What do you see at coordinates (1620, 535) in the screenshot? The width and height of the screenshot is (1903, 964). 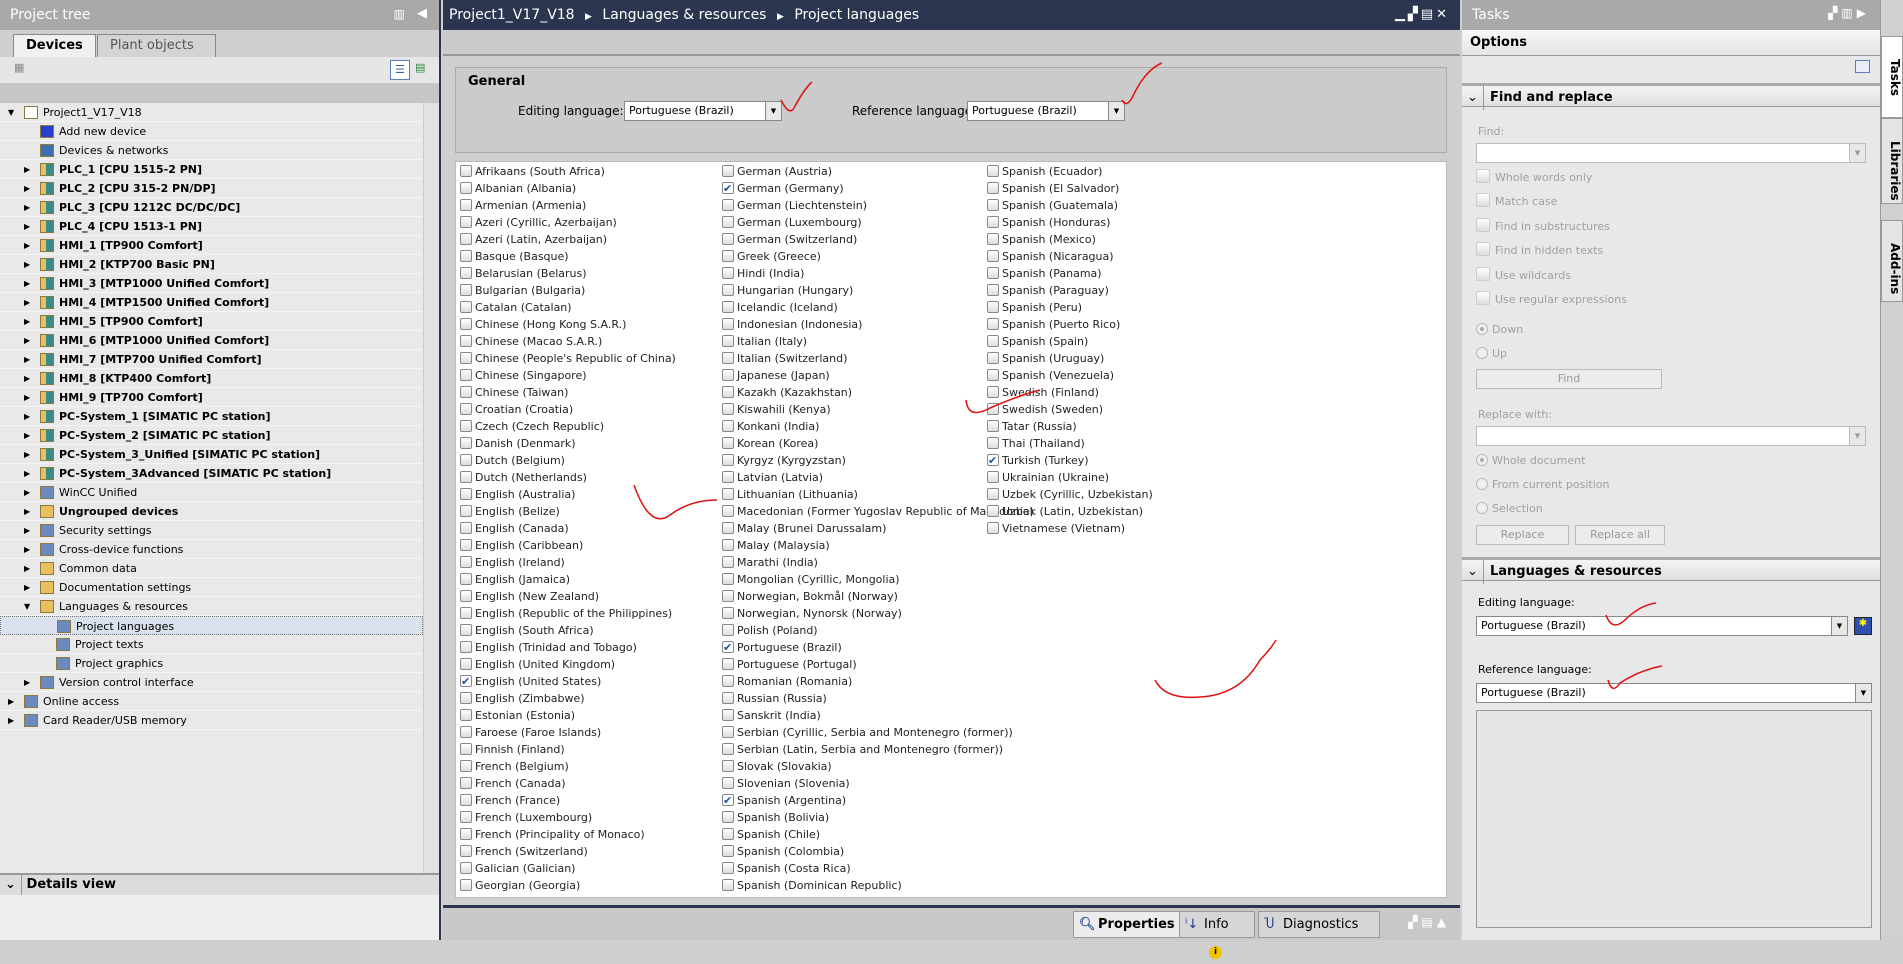 I see `replace-all-button: Replace all` at bounding box center [1620, 535].